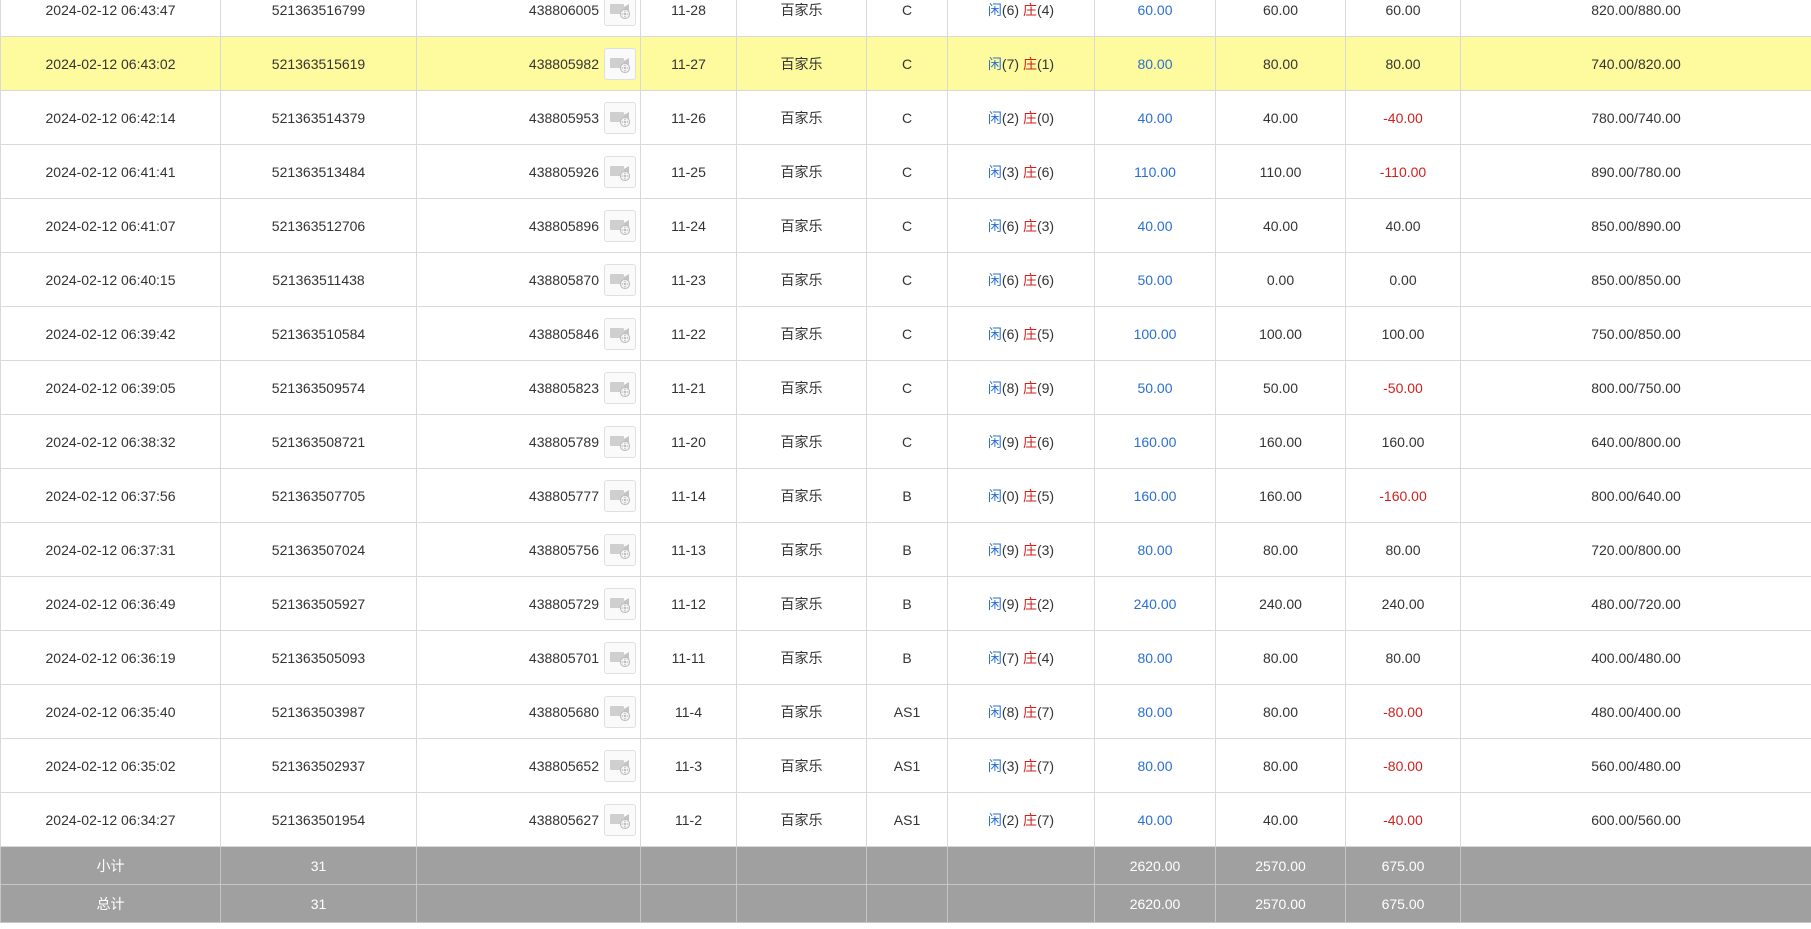  Describe the element at coordinates (1635, 279) in the screenshot. I see `balance-before-after: 850.00/850.00` at that location.